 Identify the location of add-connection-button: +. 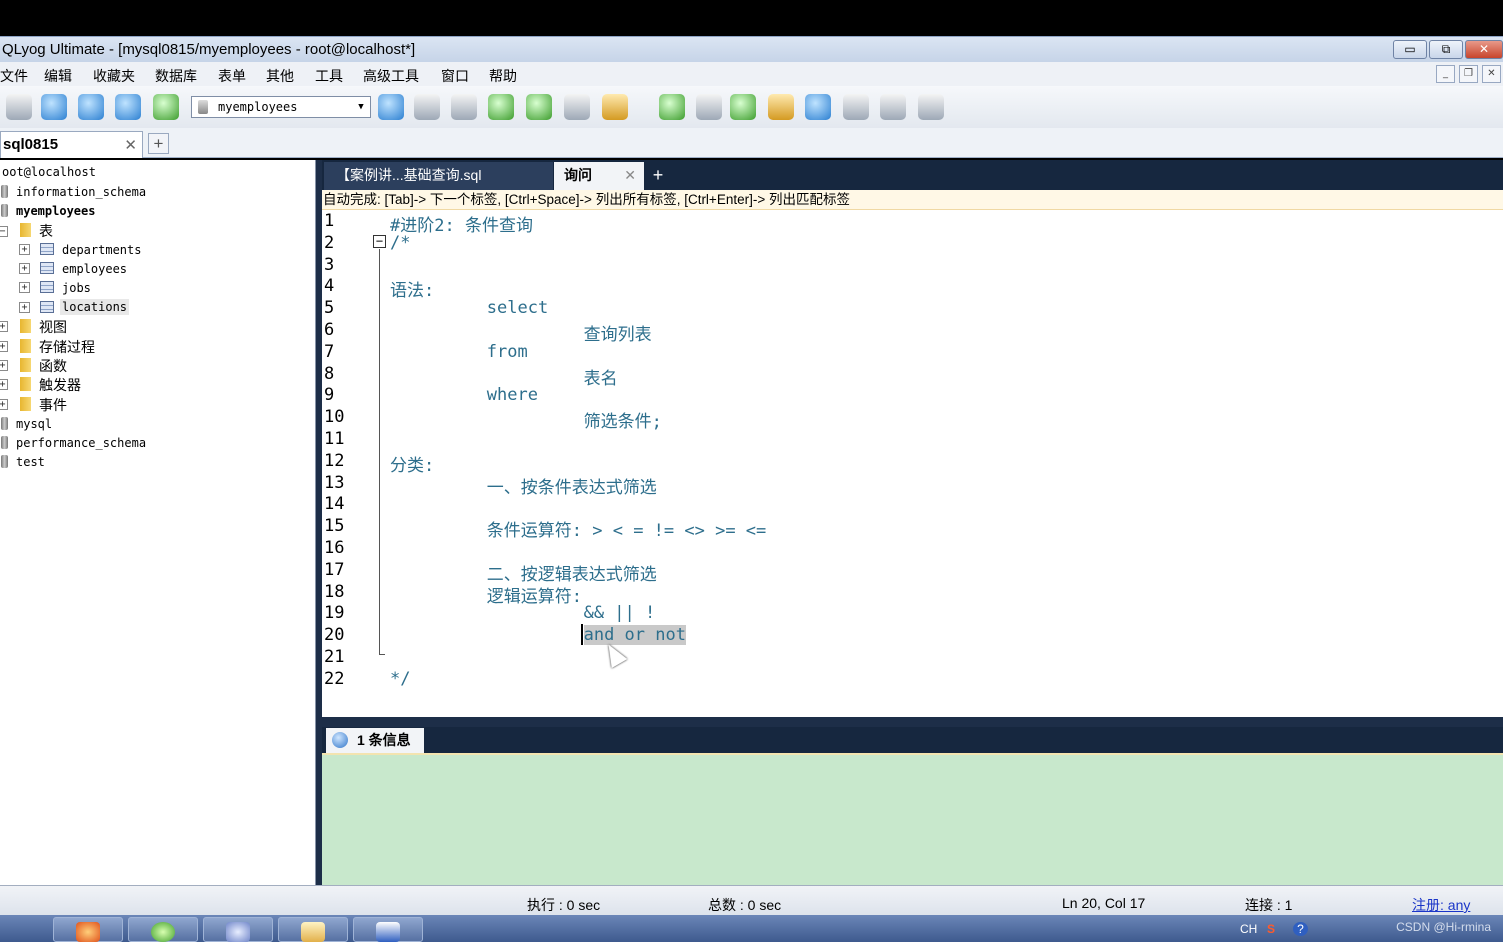
(158, 143).